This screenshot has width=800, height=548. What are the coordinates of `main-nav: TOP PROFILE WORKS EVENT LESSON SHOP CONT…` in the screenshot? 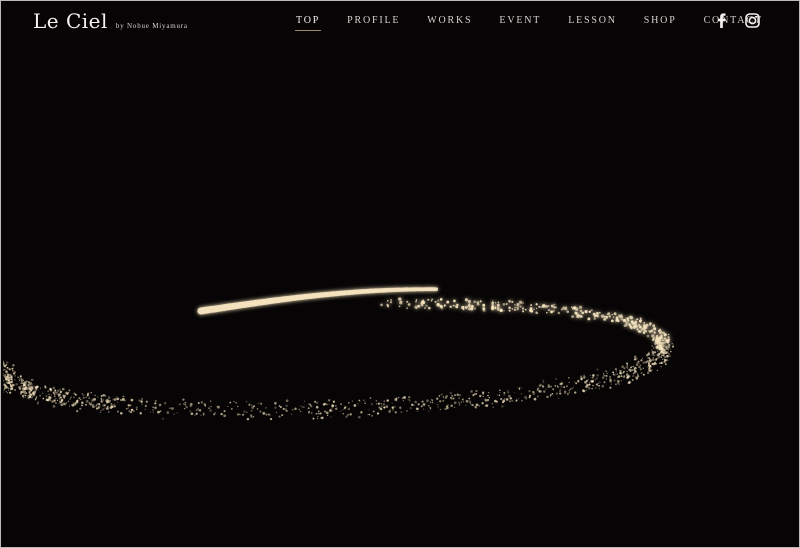 It's located at (540, 22).